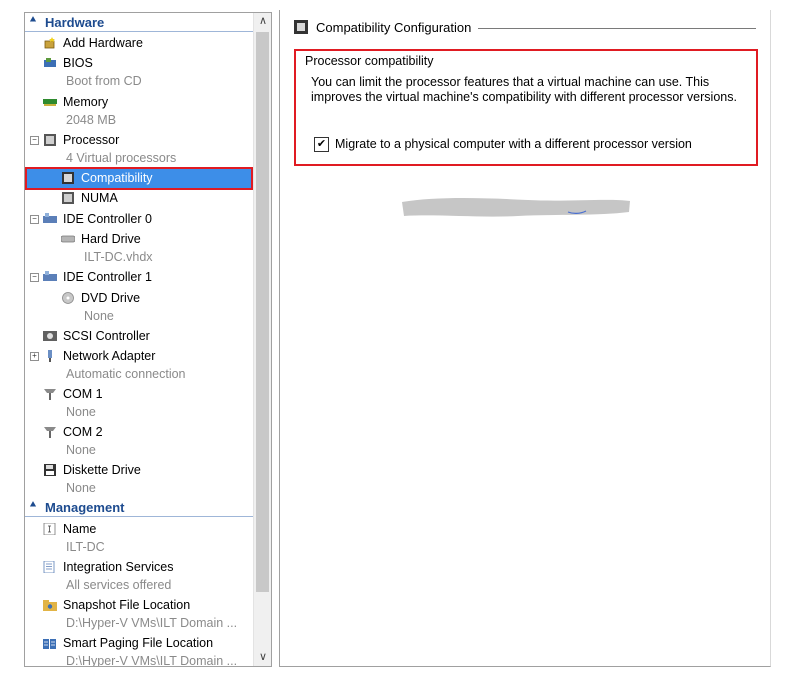 This screenshot has width=792, height=680. What do you see at coordinates (86, 102) in the screenshot?
I see `tree-item-label: Memory` at bounding box center [86, 102].